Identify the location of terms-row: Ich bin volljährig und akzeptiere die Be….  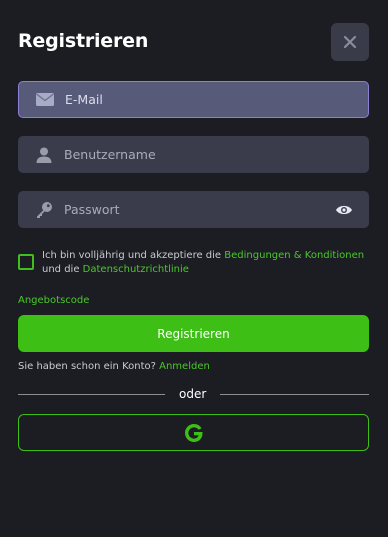
(193, 263).